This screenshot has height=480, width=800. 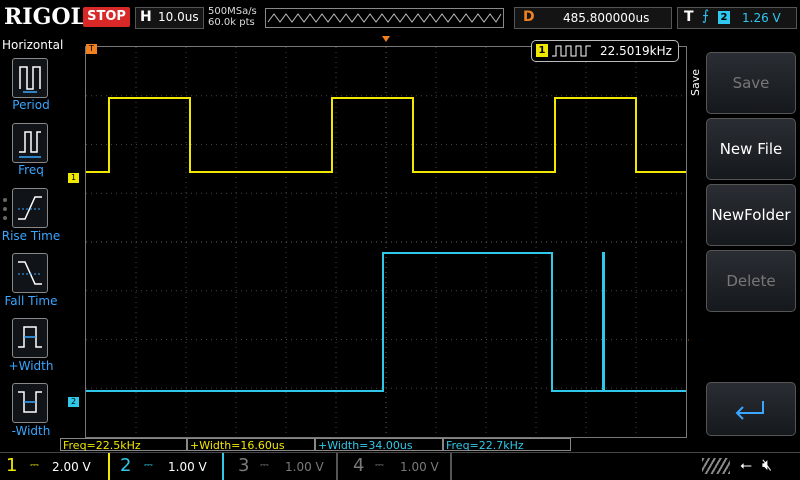 I want to click on delay-key: D, so click(x=529, y=17).